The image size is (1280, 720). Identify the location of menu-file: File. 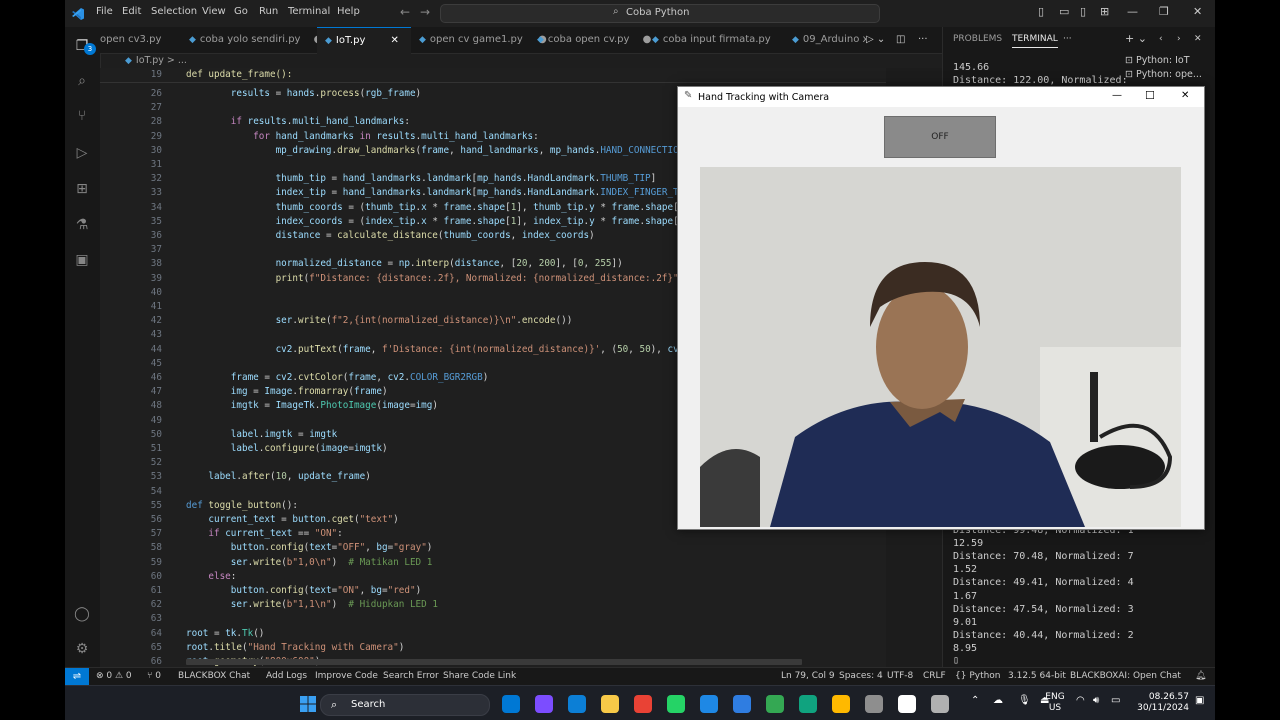
(104, 11).